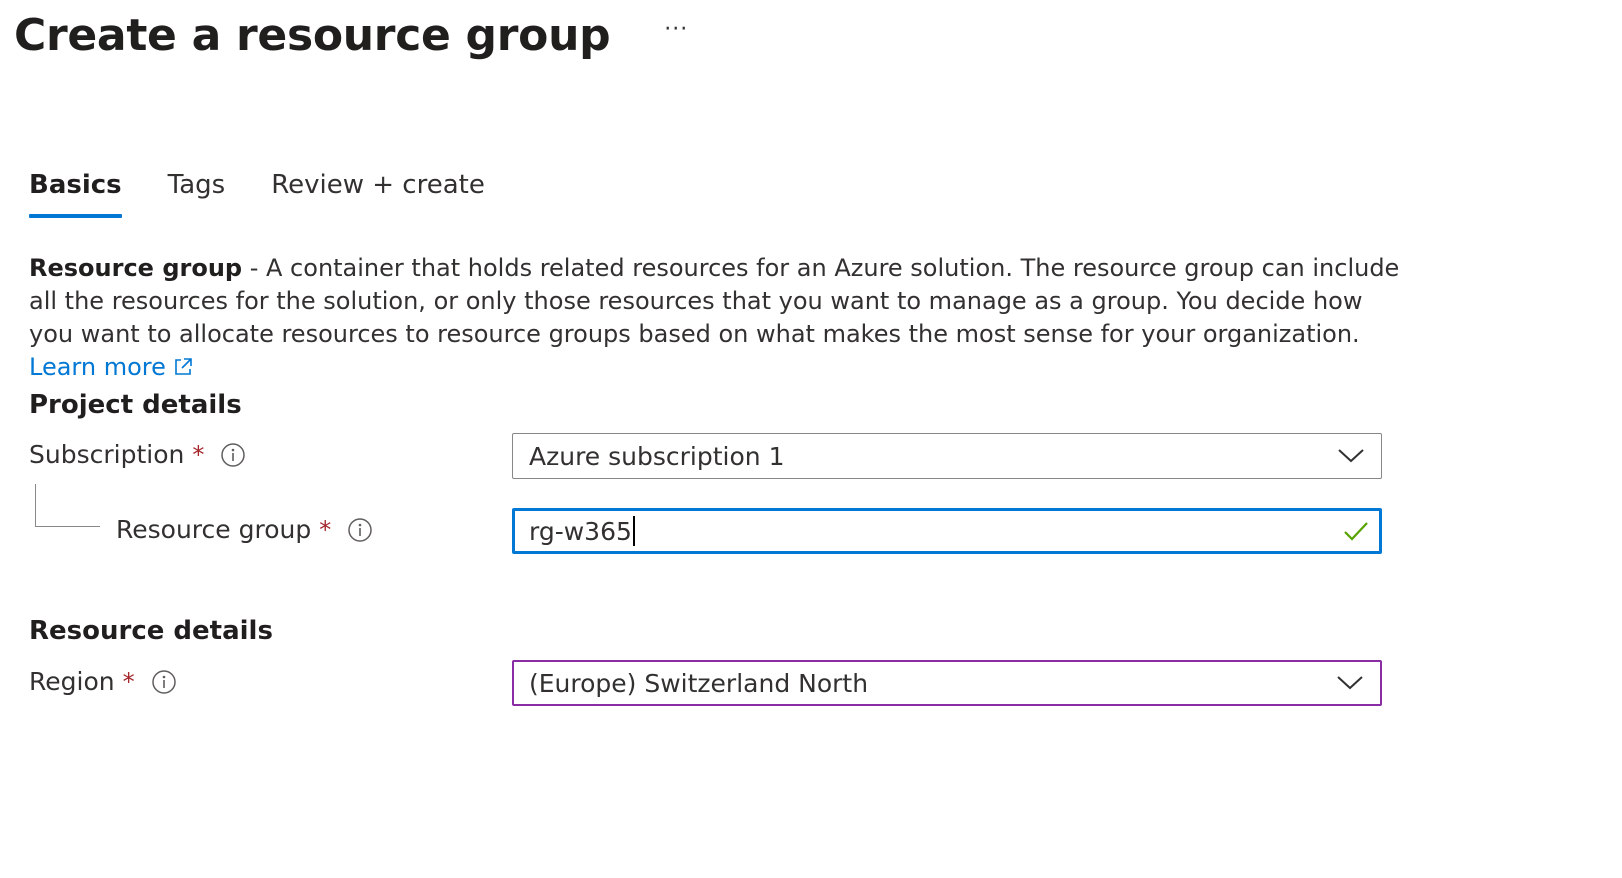 Image resolution: width=1622 pixels, height=878 pixels. Describe the element at coordinates (633, 531) in the screenshot. I see `text-caret` at that location.